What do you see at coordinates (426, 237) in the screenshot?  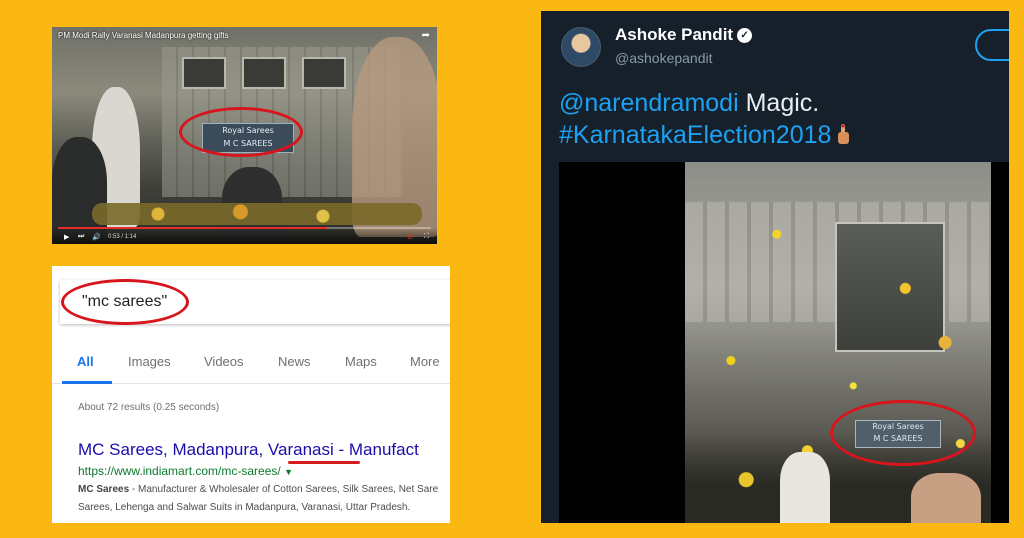 I see `fullscreen-icon: ⛶` at bounding box center [426, 237].